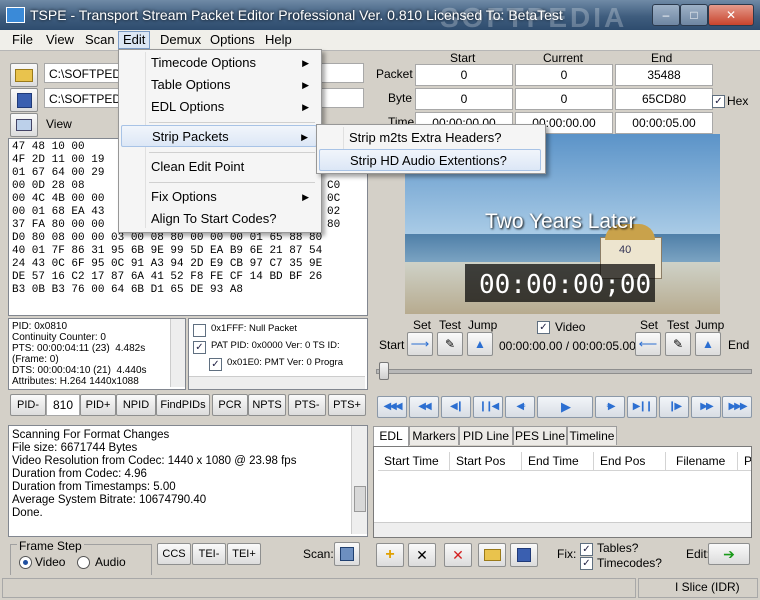 The width and height of the screenshot is (760, 600). I want to click on pts-minus-button: PTS-, so click(307, 405).